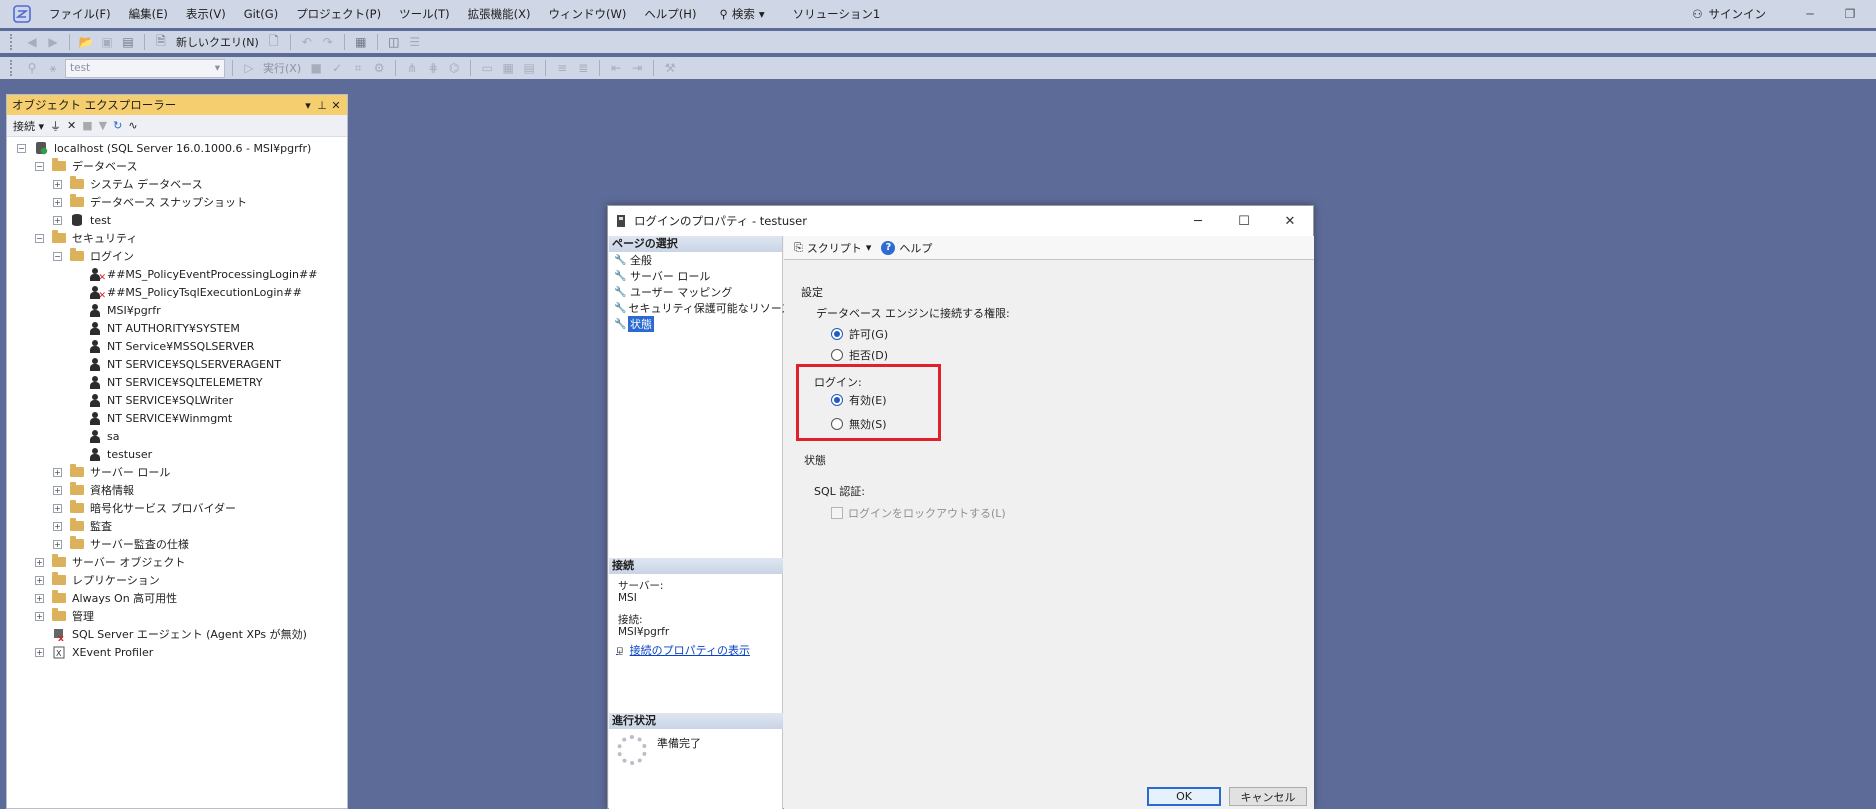 The height and width of the screenshot is (809, 1876). I want to click on page-general: 🔧 全般, so click(695, 260).